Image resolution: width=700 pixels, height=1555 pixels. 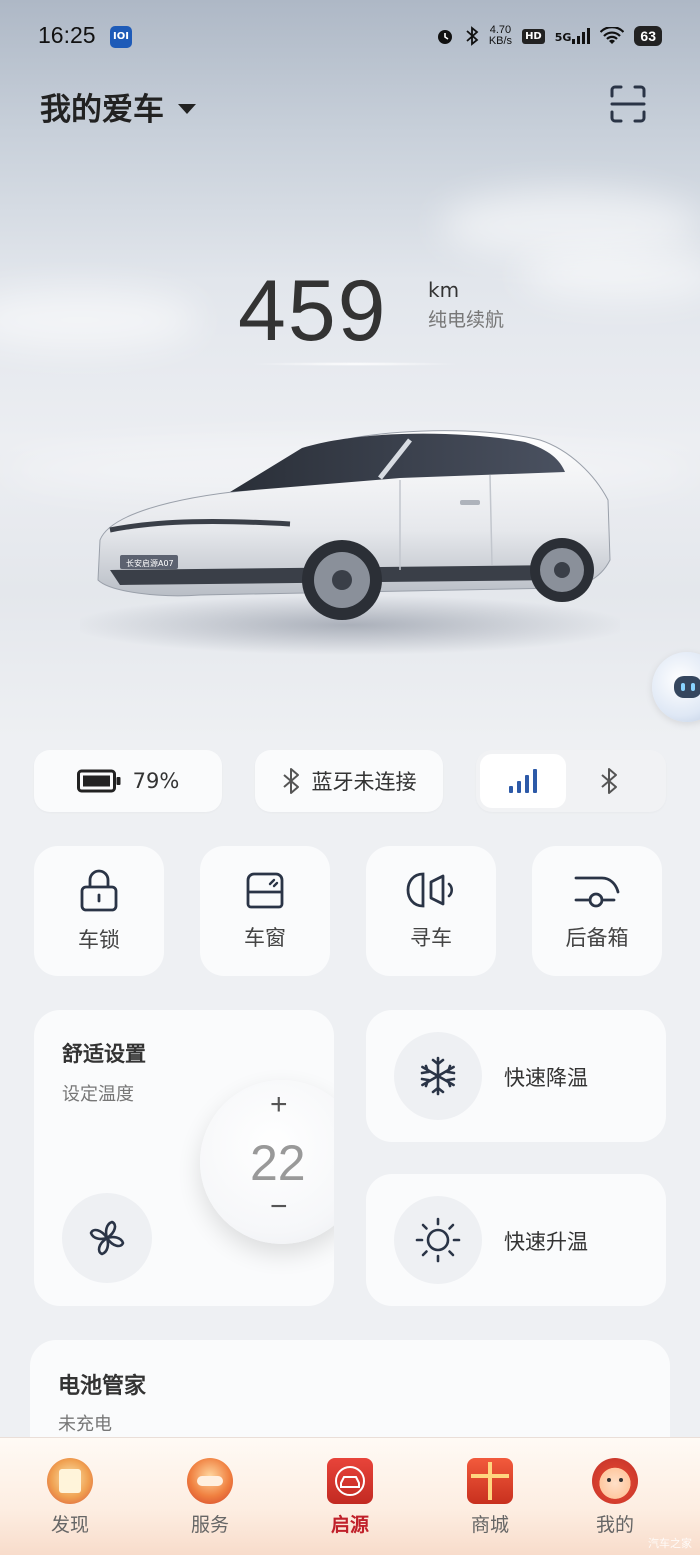 I want to click on fan-button, so click(x=107, y=1238).